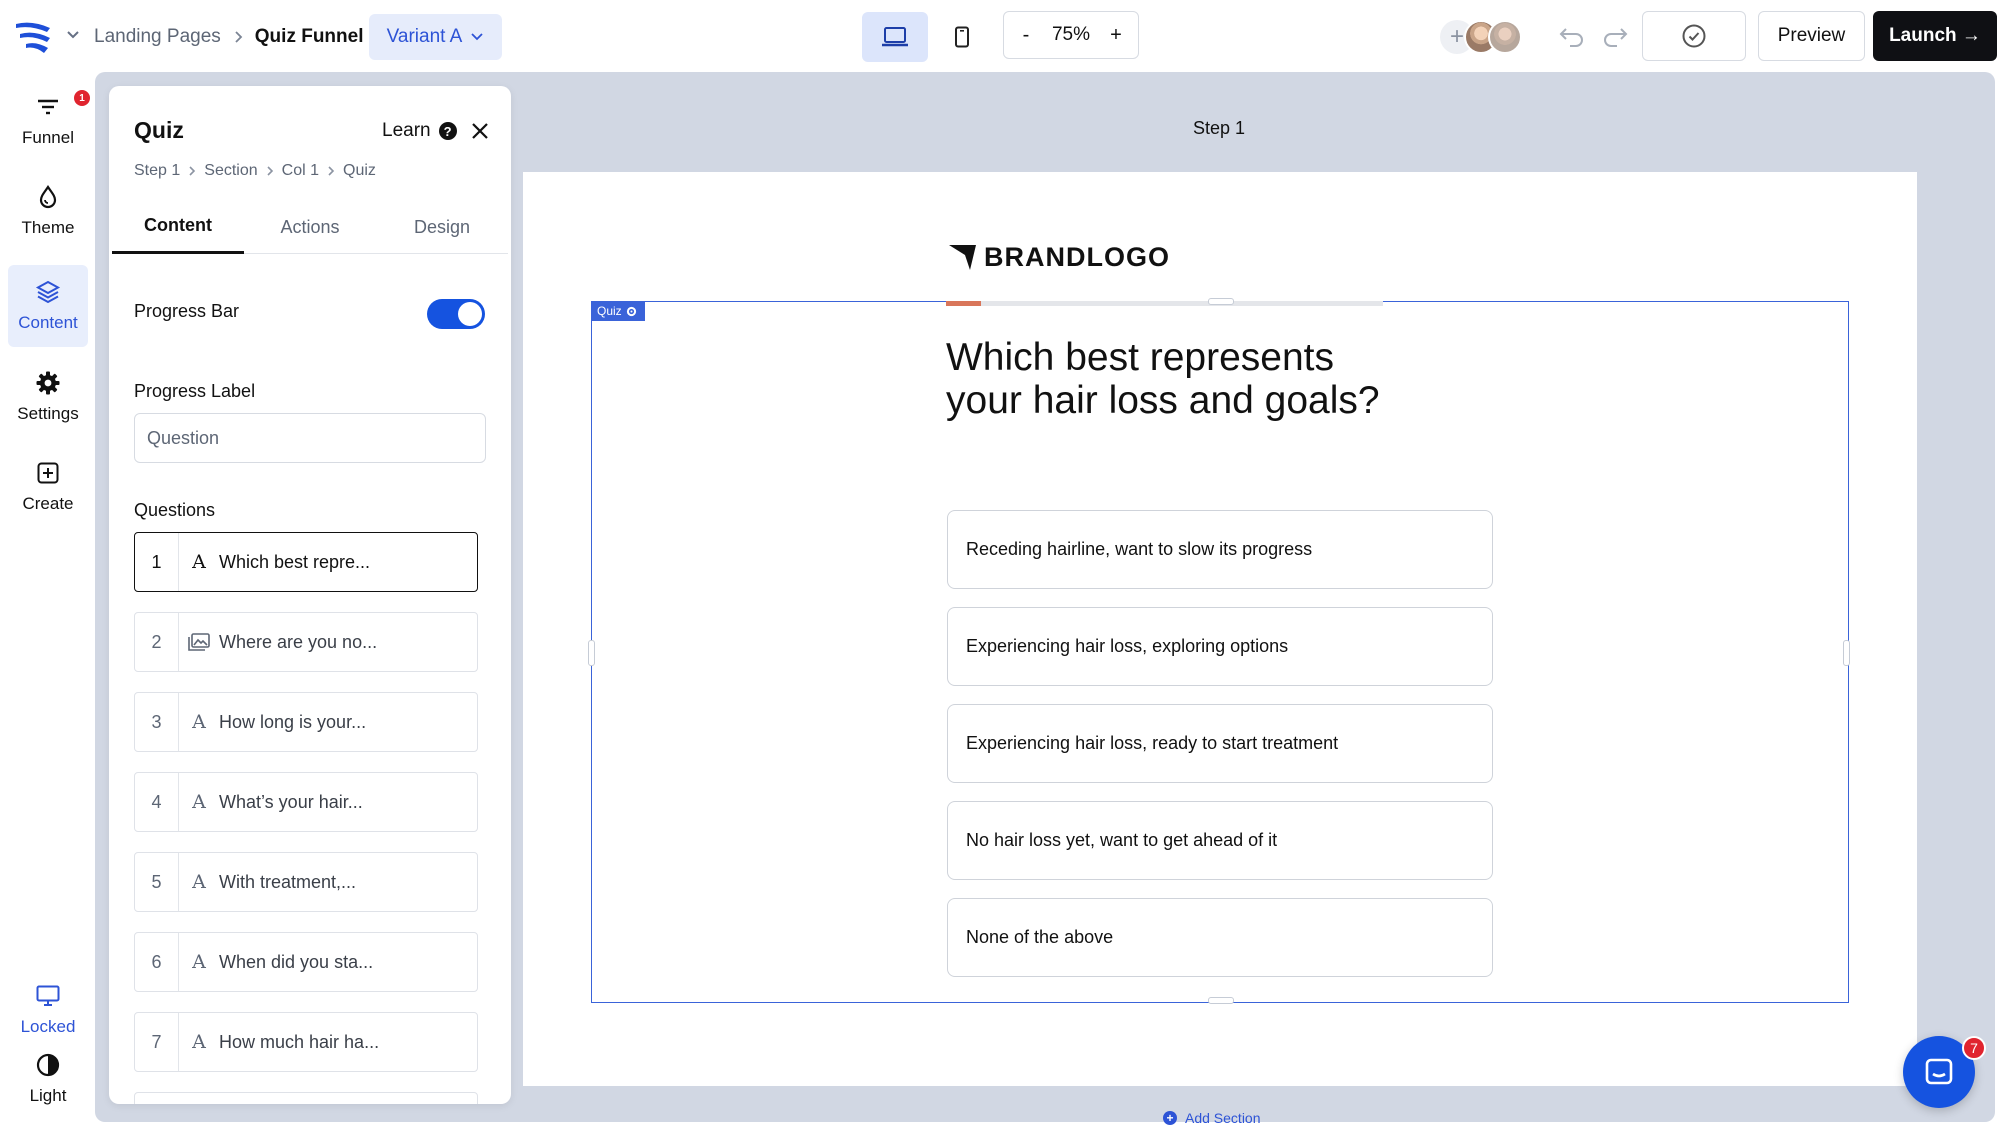 The width and height of the screenshot is (2000, 1134). Describe the element at coordinates (48, 383) in the screenshot. I see `gear-icon` at that location.